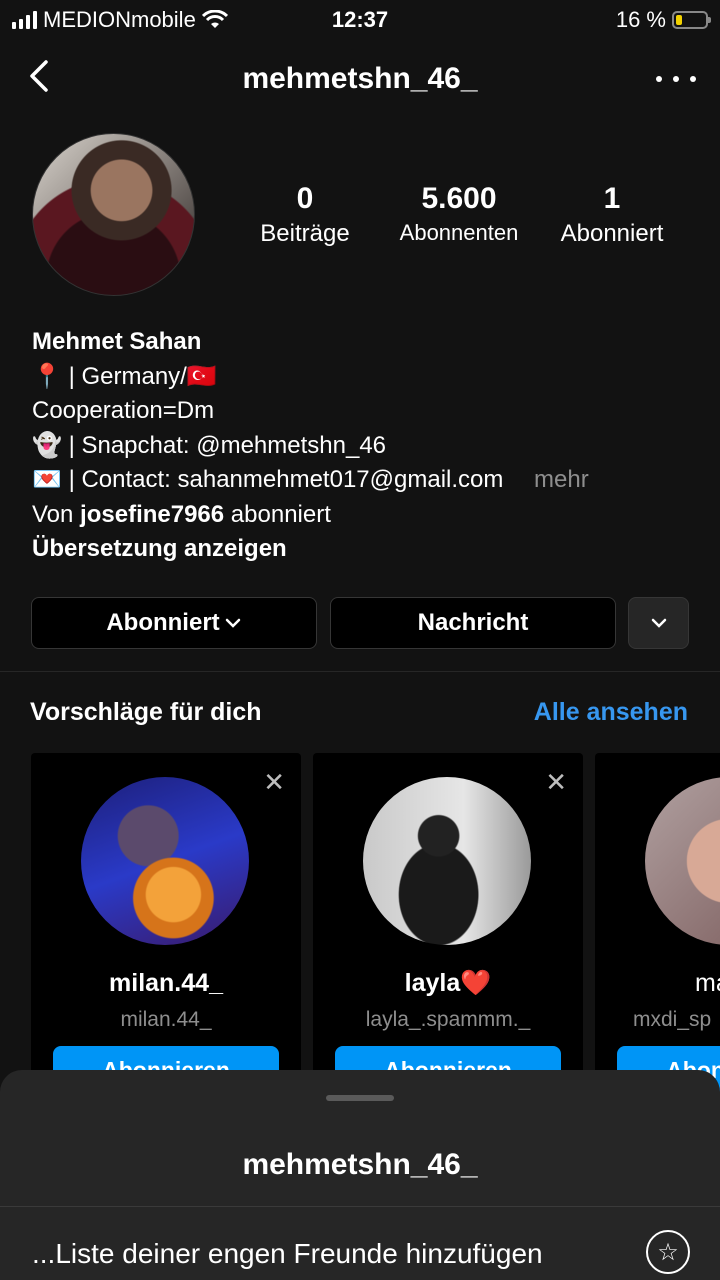  What do you see at coordinates (360, 78) in the screenshot?
I see `profile-username: mehmetshn_46_` at bounding box center [360, 78].